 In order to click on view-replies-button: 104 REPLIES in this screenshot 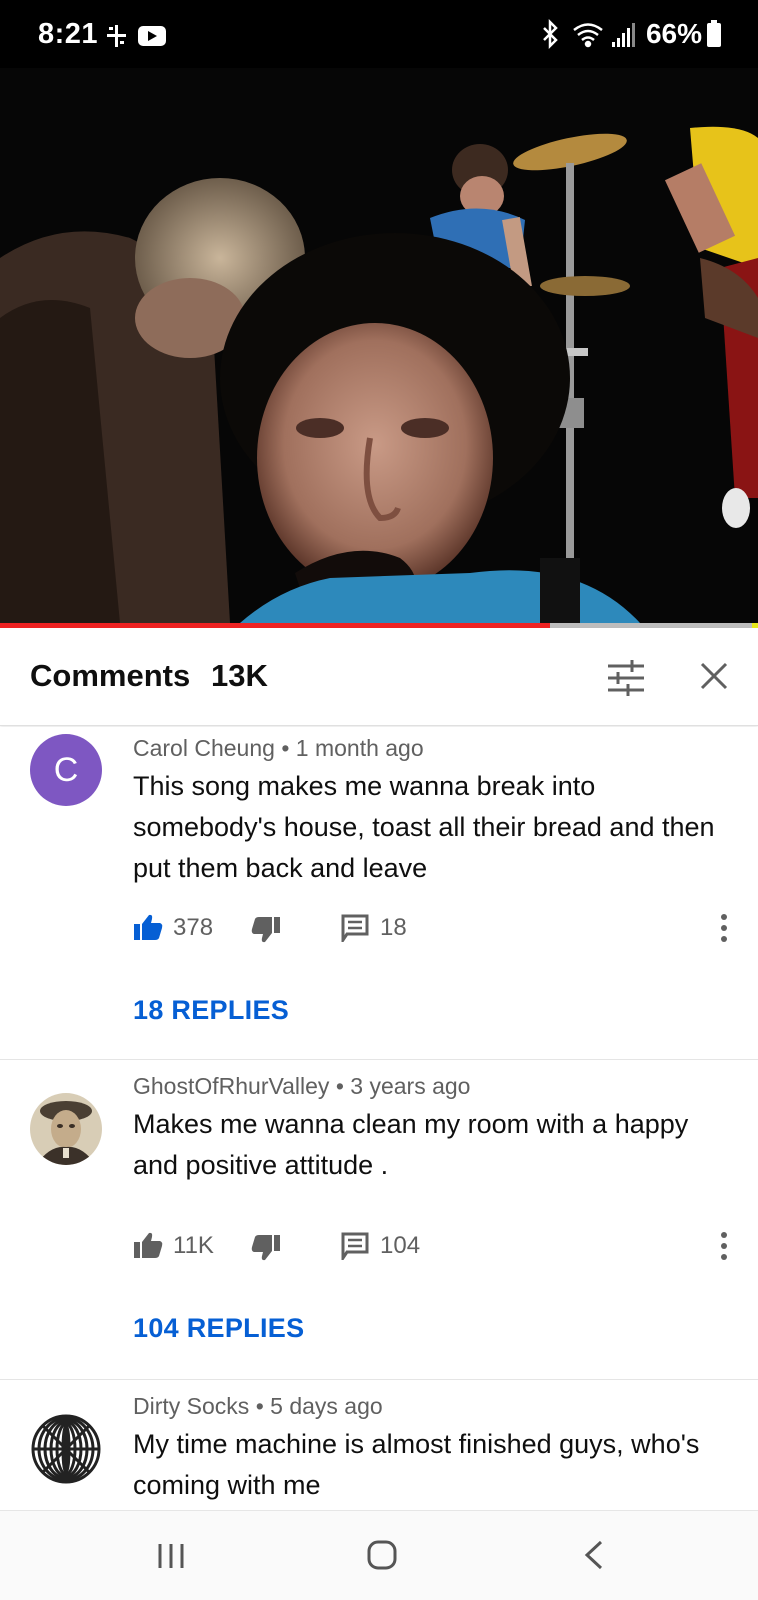, I will do `click(218, 1328)`.